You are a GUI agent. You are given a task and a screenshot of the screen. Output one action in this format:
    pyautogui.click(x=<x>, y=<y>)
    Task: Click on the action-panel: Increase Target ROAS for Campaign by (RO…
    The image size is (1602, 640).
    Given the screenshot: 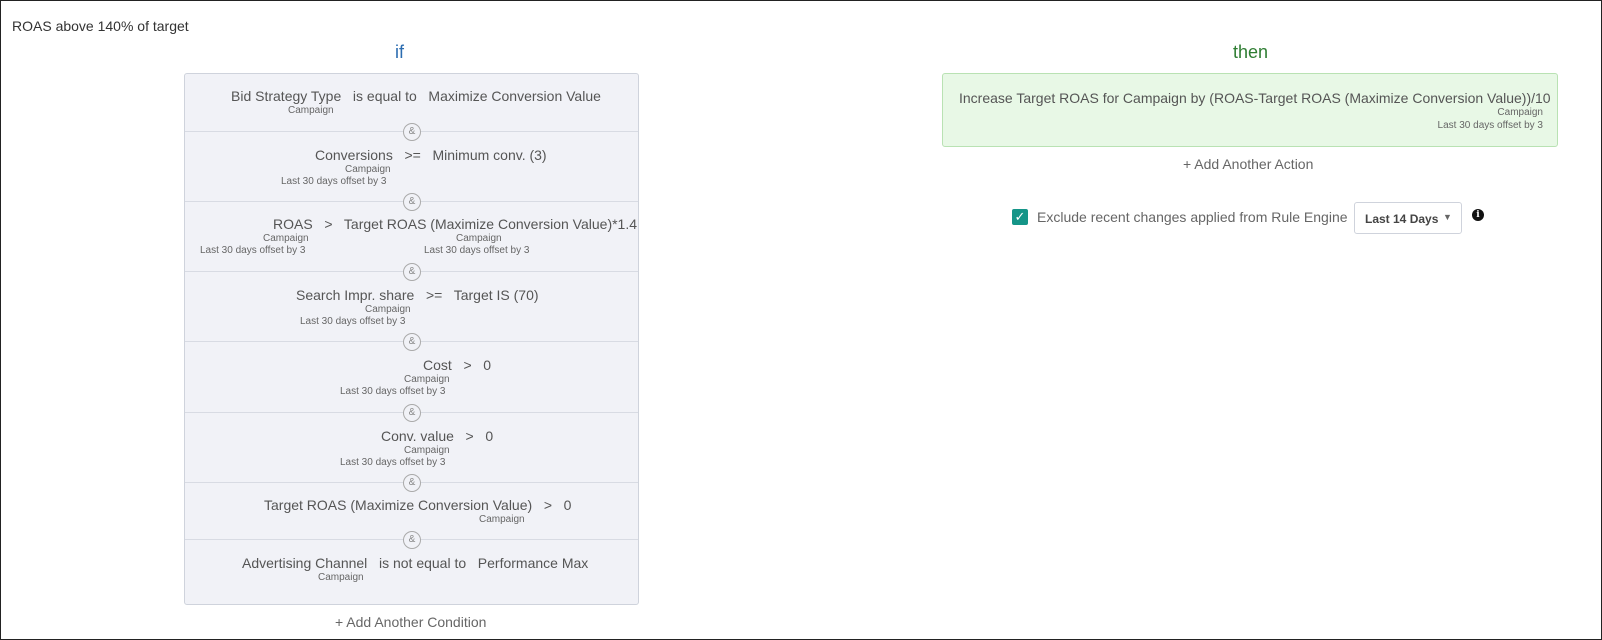 What is the action you would take?
    pyautogui.click(x=1250, y=110)
    